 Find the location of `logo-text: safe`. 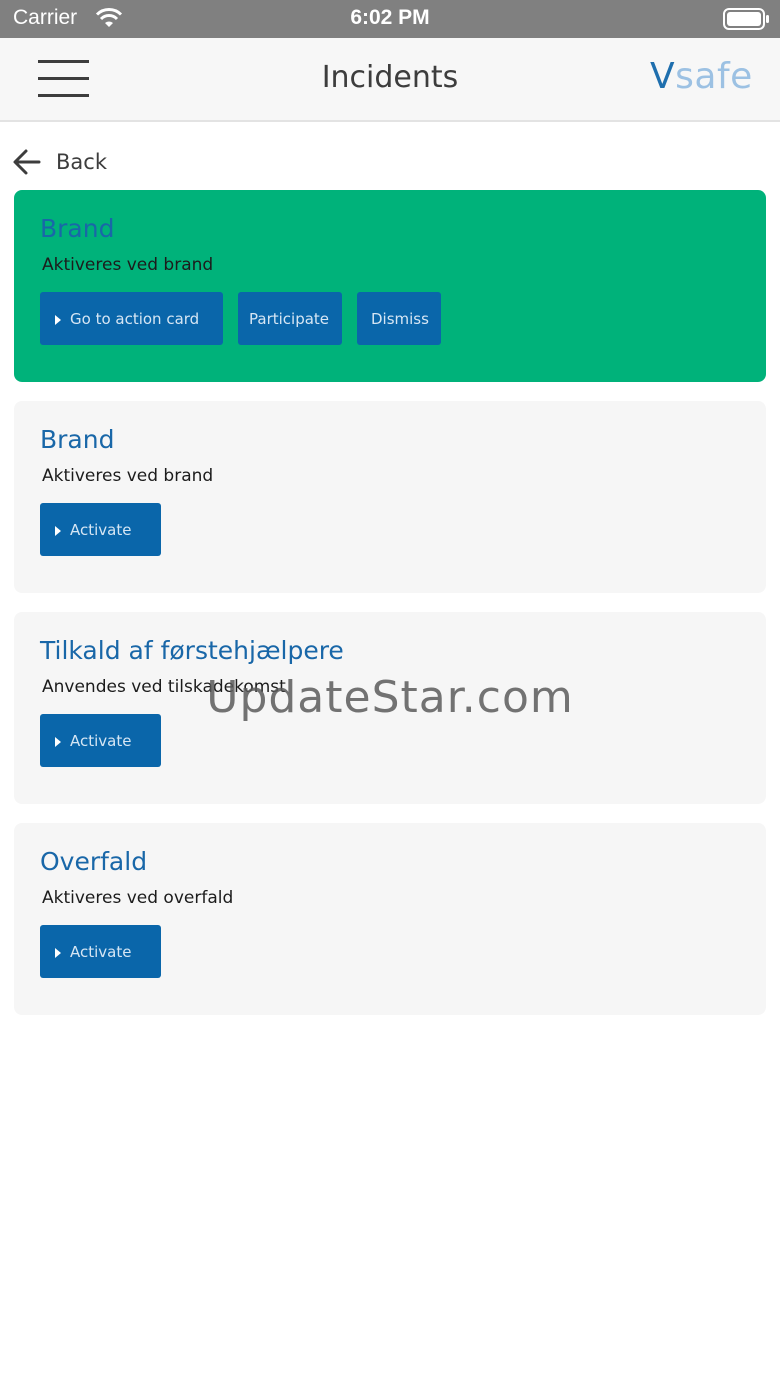

logo-text: safe is located at coordinates (714, 76).